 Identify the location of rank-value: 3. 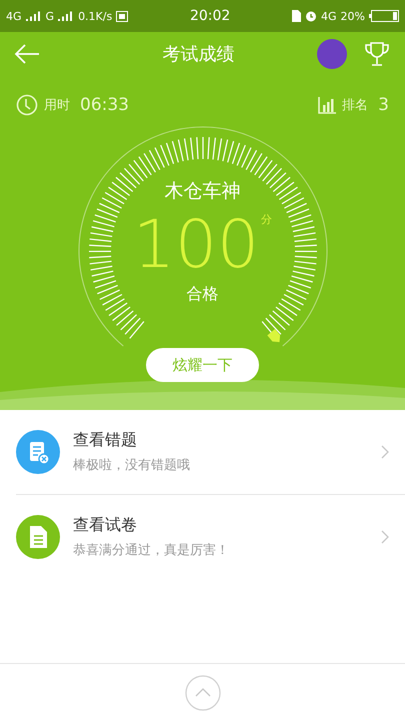
(383, 105).